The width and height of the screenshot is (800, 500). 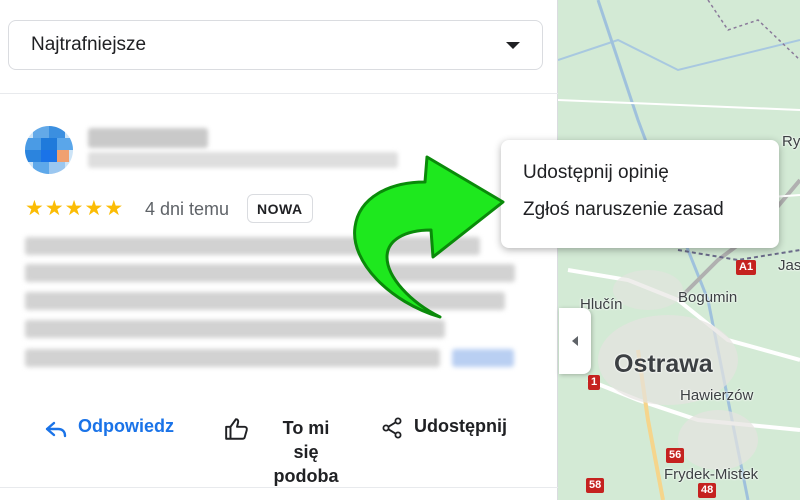 What do you see at coordinates (791, 141) in the screenshot?
I see `map-label-ry: Ry` at bounding box center [791, 141].